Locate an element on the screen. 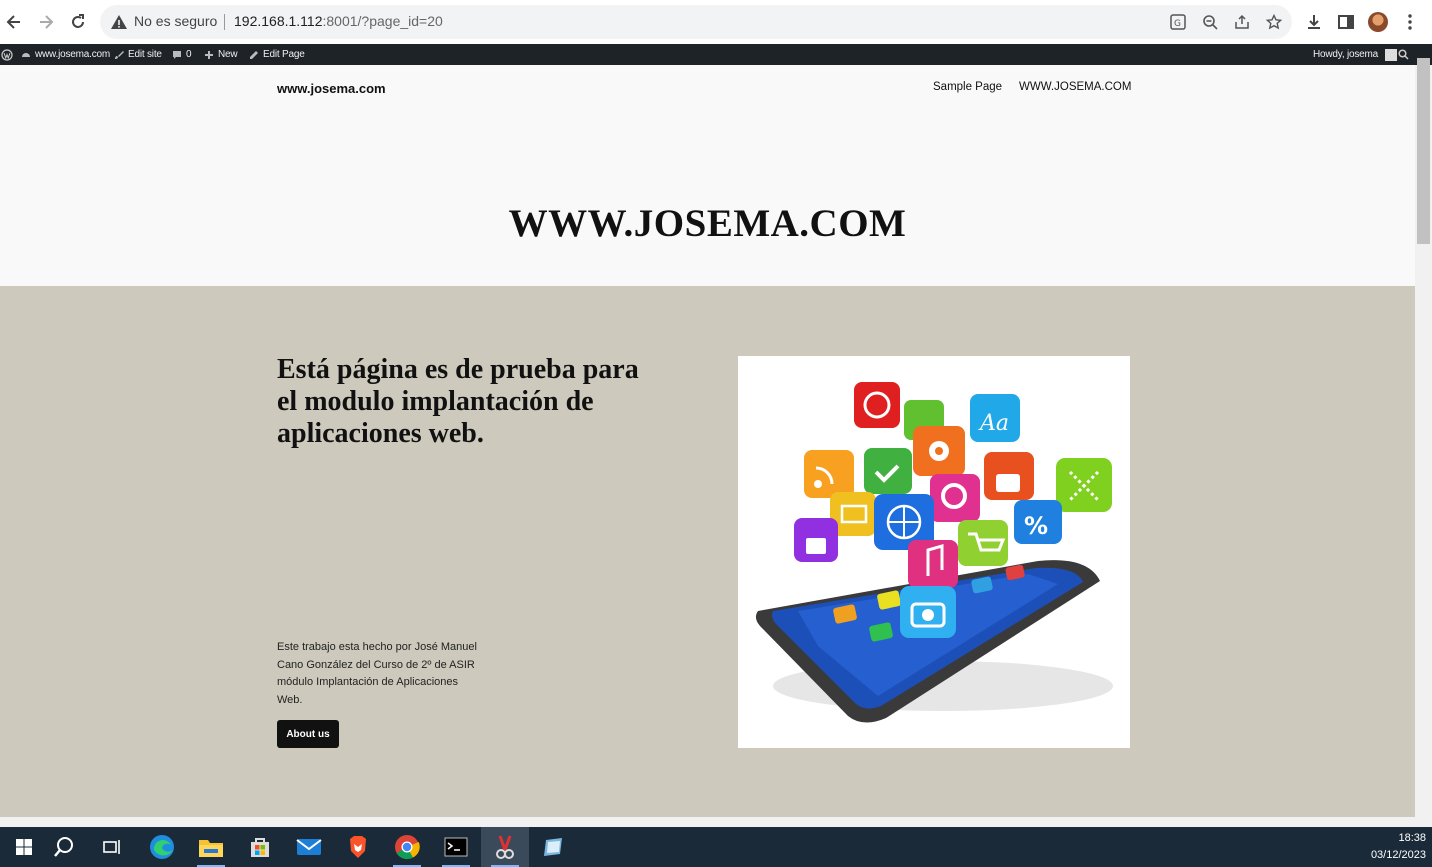  avatar is located at coordinates (1378, 22).